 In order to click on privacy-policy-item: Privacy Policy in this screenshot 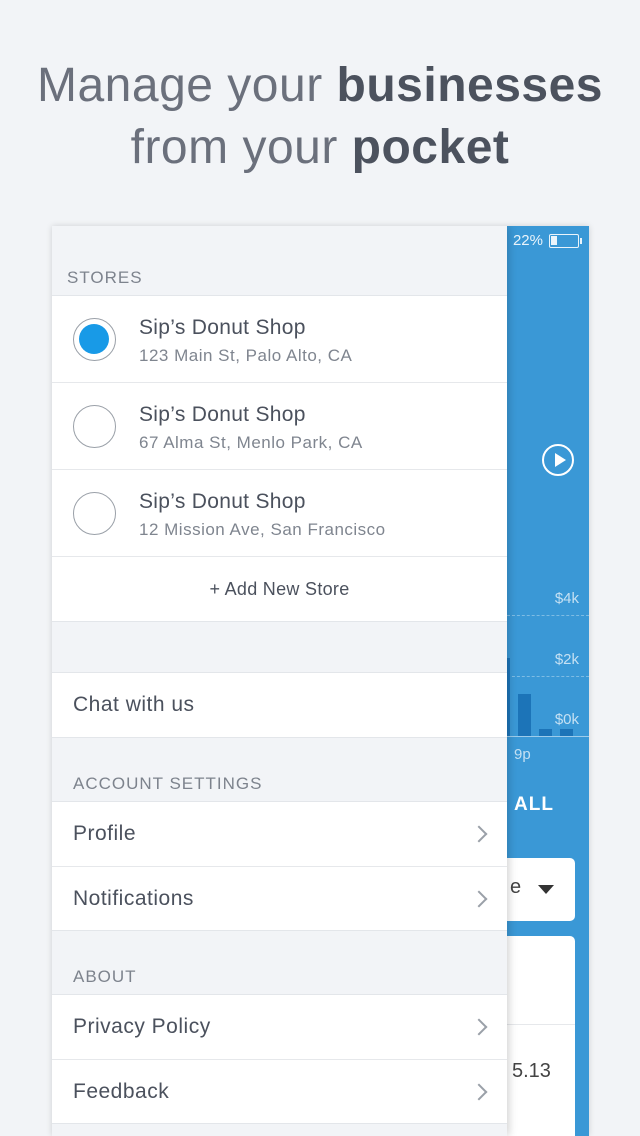, I will do `click(279, 1027)`.